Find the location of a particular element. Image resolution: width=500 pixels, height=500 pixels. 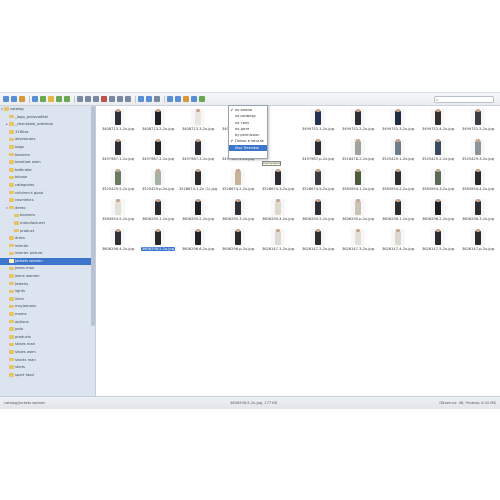

sidebar-item-logo-proizvoditel: _logo_proizvoditel is located at coordinates (47, 118).